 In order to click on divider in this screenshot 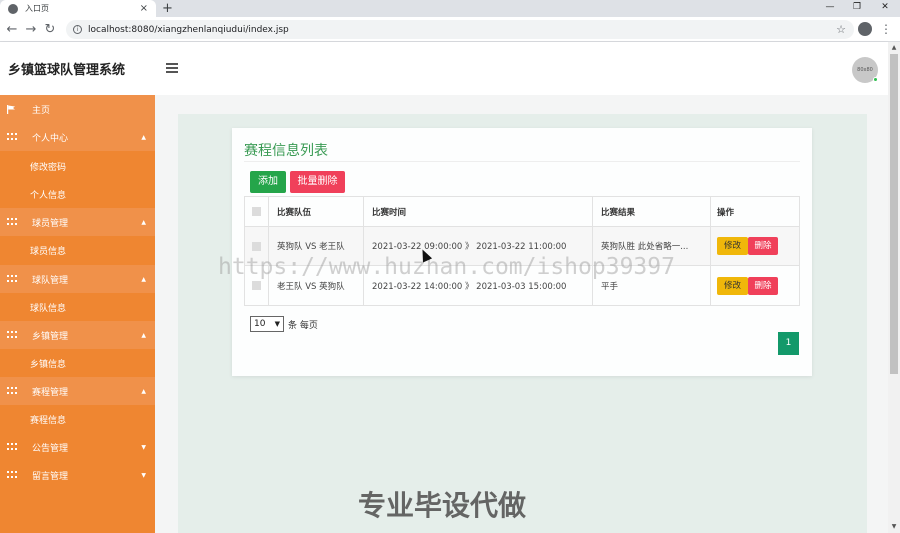, I will do `click(522, 161)`.